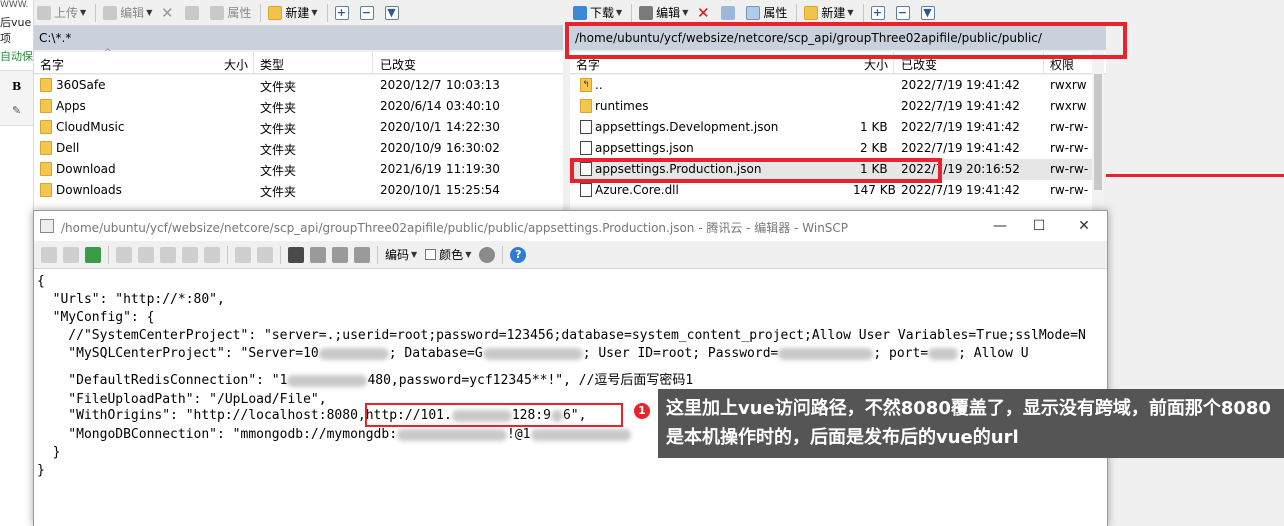 The image size is (1284, 526). I want to click on select-minus-button-left: −, so click(368, 13).